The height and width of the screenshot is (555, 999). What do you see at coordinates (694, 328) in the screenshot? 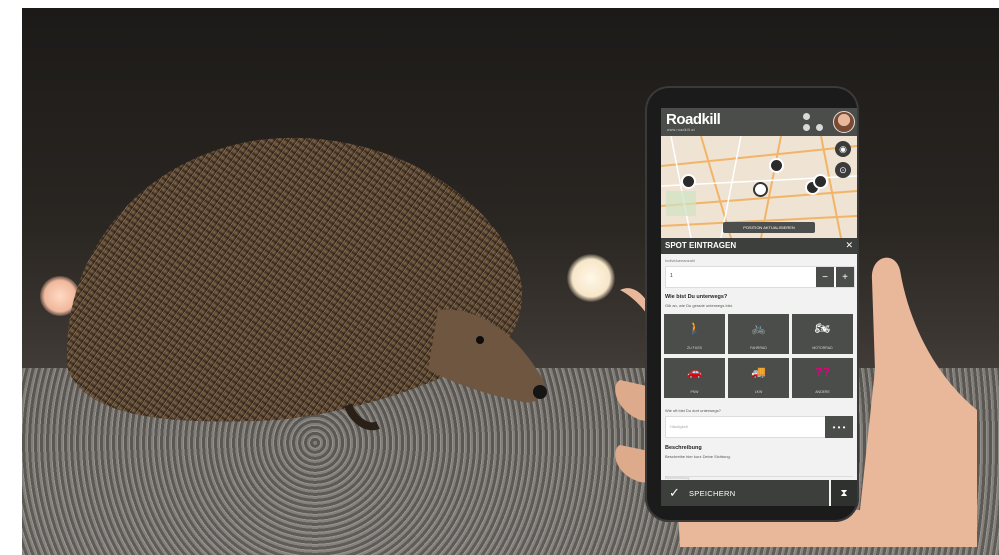
I see `walking-icon: 🚶` at bounding box center [694, 328].